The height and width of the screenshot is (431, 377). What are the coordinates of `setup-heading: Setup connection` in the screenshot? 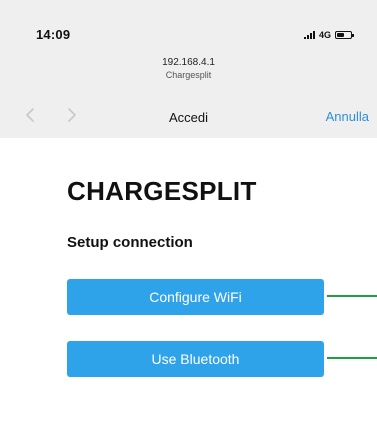 It's located at (130, 242).